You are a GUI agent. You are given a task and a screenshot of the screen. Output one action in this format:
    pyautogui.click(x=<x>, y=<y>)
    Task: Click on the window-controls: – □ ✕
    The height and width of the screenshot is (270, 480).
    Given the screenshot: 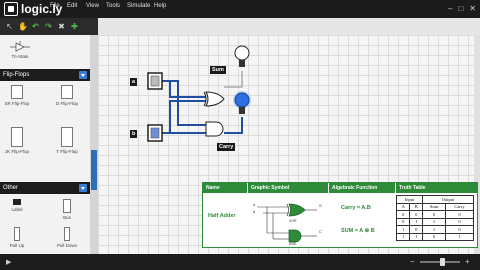 What is the action you would take?
    pyautogui.click(x=462, y=8)
    